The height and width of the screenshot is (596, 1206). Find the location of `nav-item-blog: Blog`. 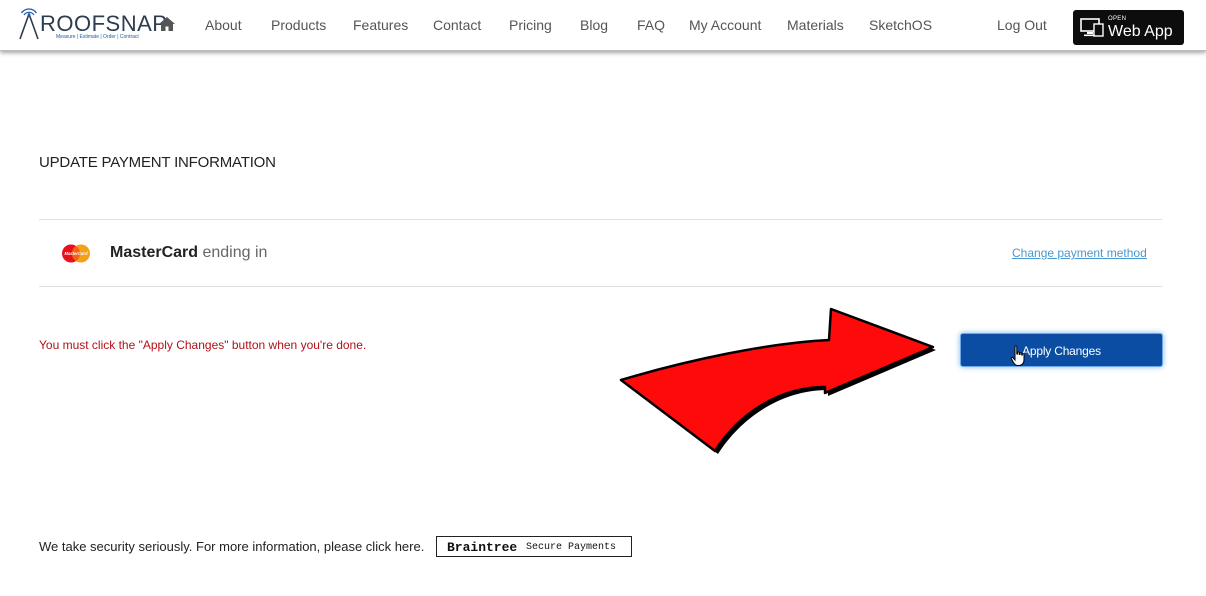

nav-item-blog: Blog is located at coordinates (594, 25).